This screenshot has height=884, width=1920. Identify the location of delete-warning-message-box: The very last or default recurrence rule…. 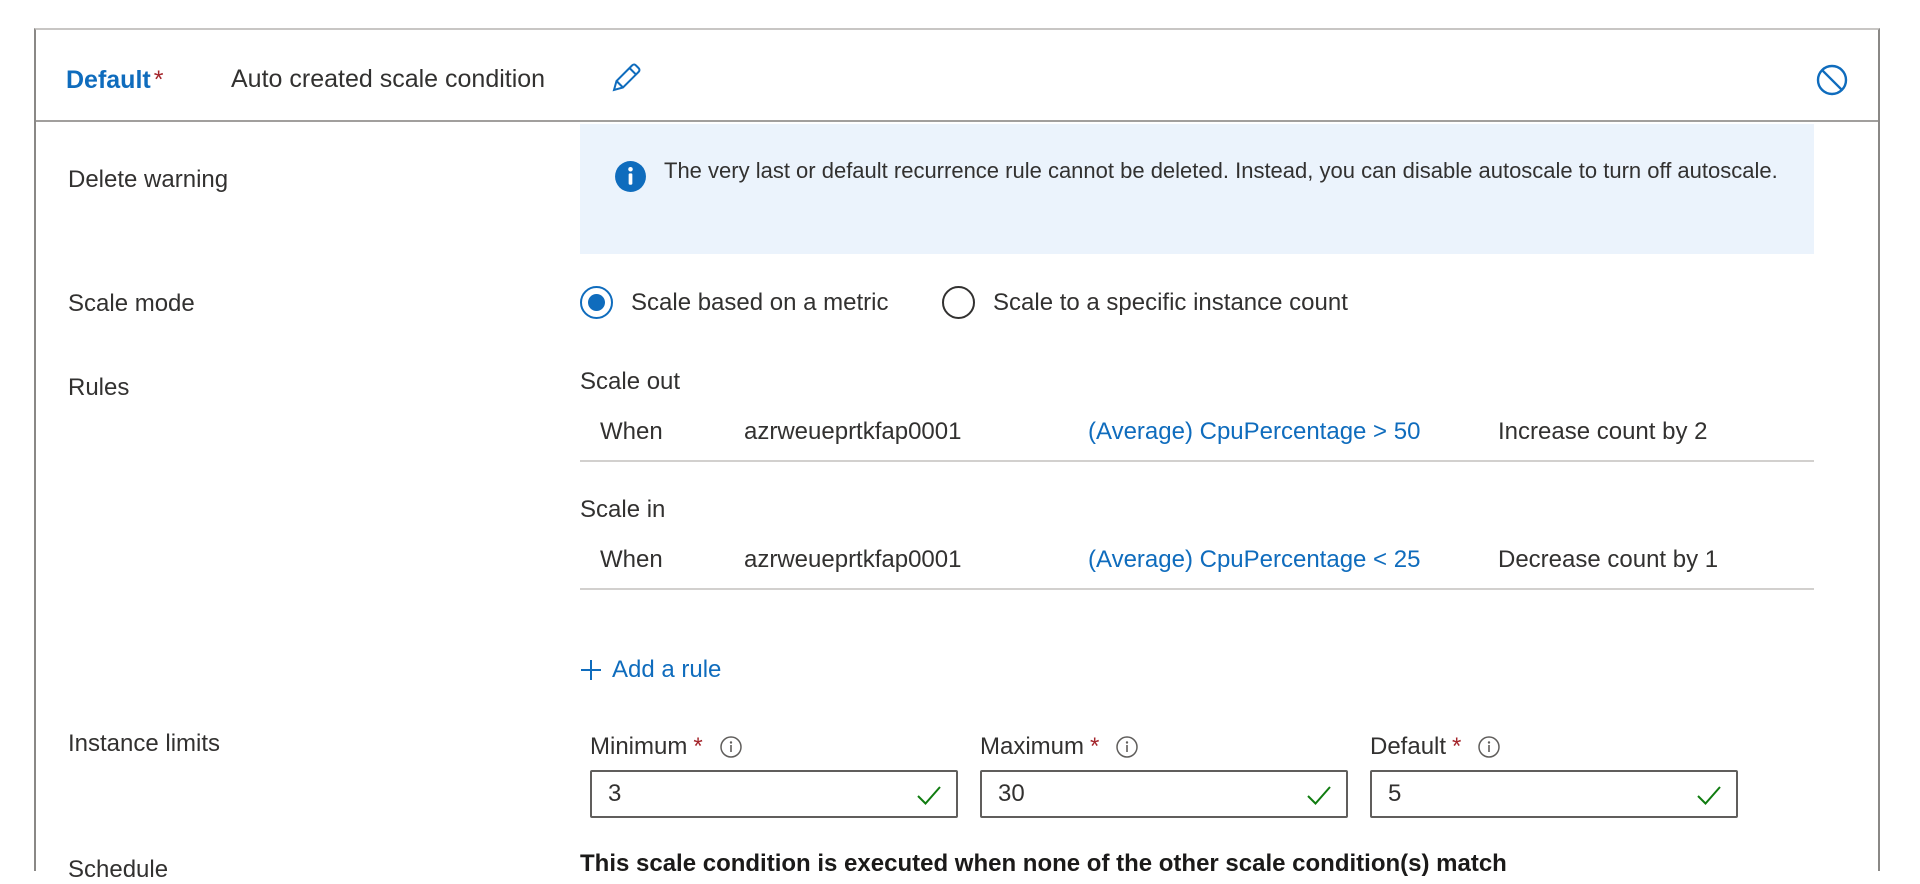
(1197, 189).